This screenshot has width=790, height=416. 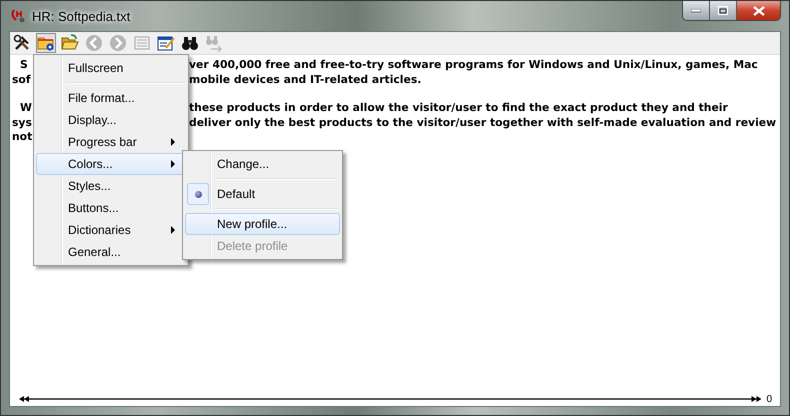 What do you see at coordinates (22, 122) in the screenshot?
I see `text-fragment: sys` at bounding box center [22, 122].